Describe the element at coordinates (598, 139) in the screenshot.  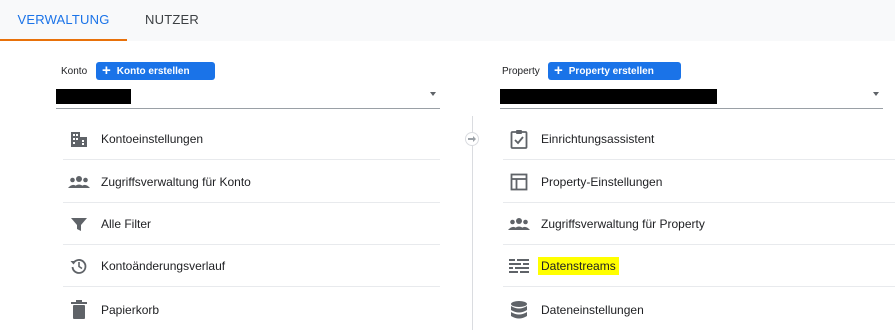
I see `item-label: Einrichtungsassistent` at that location.